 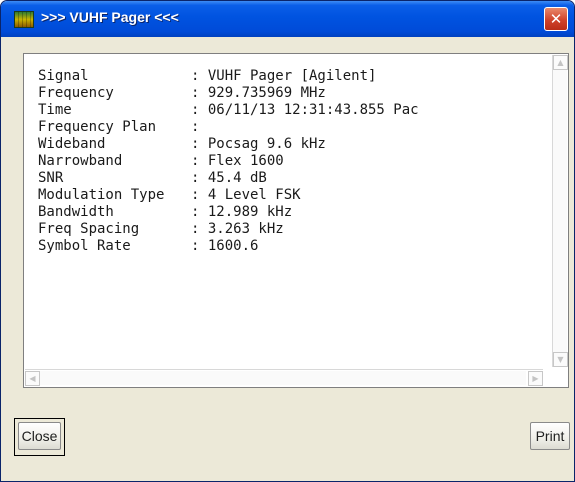 I want to click on info-value: : 06/11/13 12:31:43.855 Pac, so click(x=305, y=110).